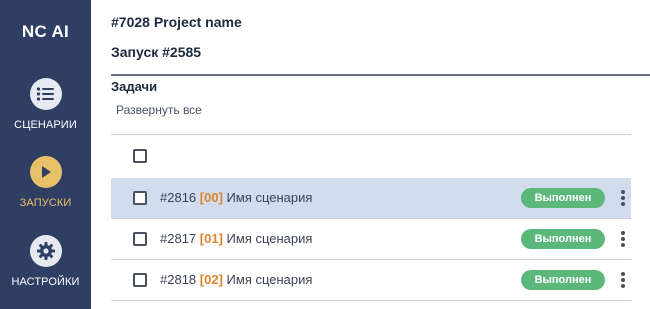 This screenshot has width=650, height=309. I want to click on select-all-checkbox, so click(140, 156).